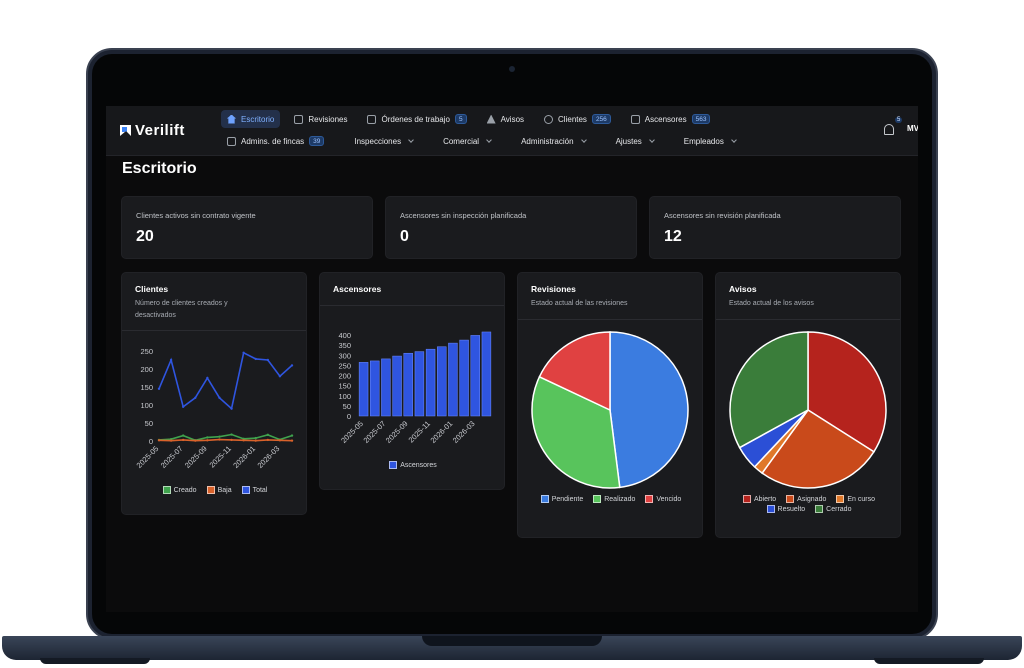  Describe the element at coordinates (505, 119) in the screenshot. I see `nav-avisos: Avisos` at that location.